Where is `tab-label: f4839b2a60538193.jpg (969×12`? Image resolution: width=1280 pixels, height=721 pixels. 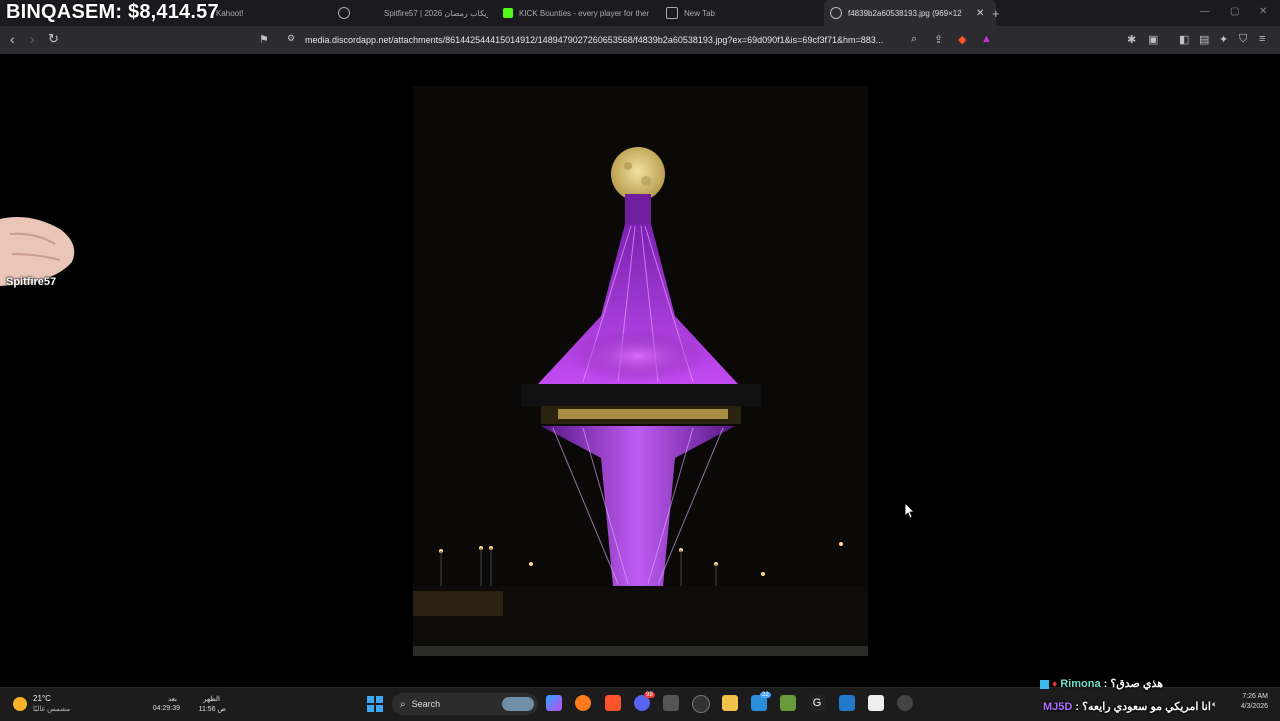
tab-label: f4839b2a60538193.jpg (969×12 is located at coordinates (905, 13).